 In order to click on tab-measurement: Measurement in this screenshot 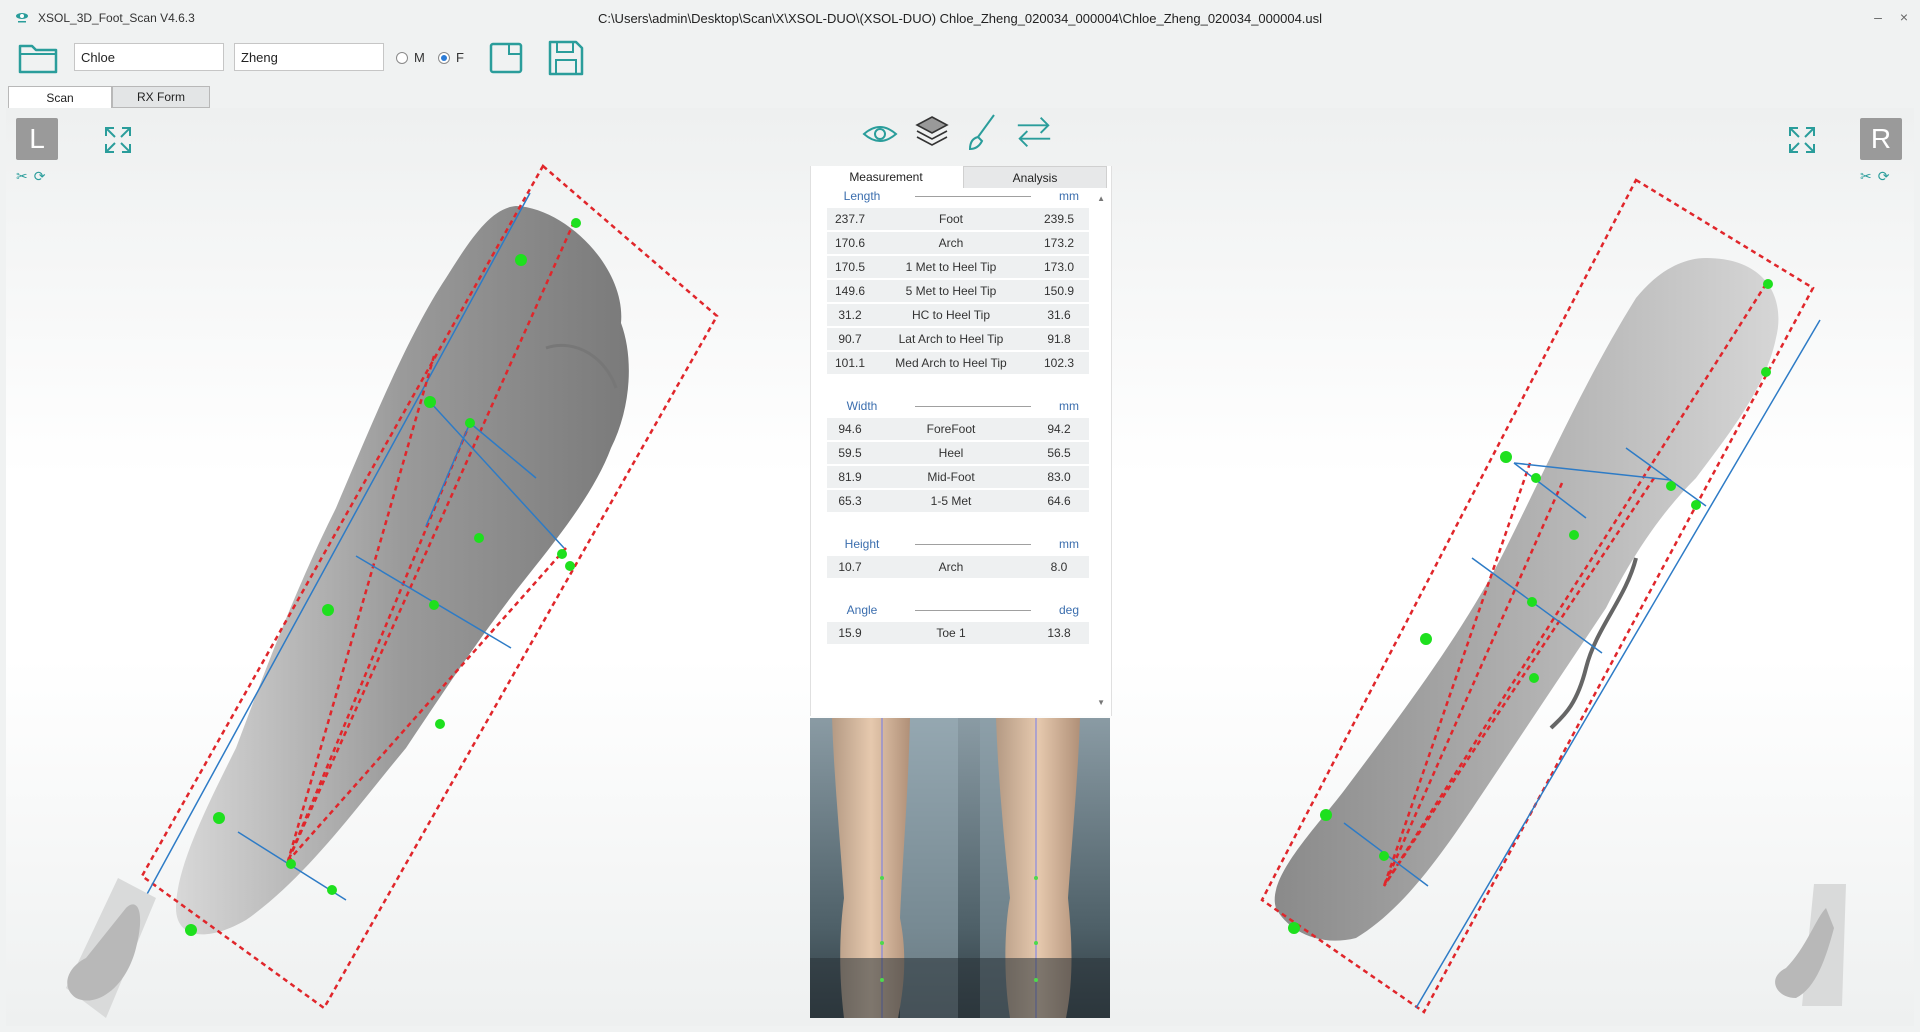, I will do `click(886, 177)`.